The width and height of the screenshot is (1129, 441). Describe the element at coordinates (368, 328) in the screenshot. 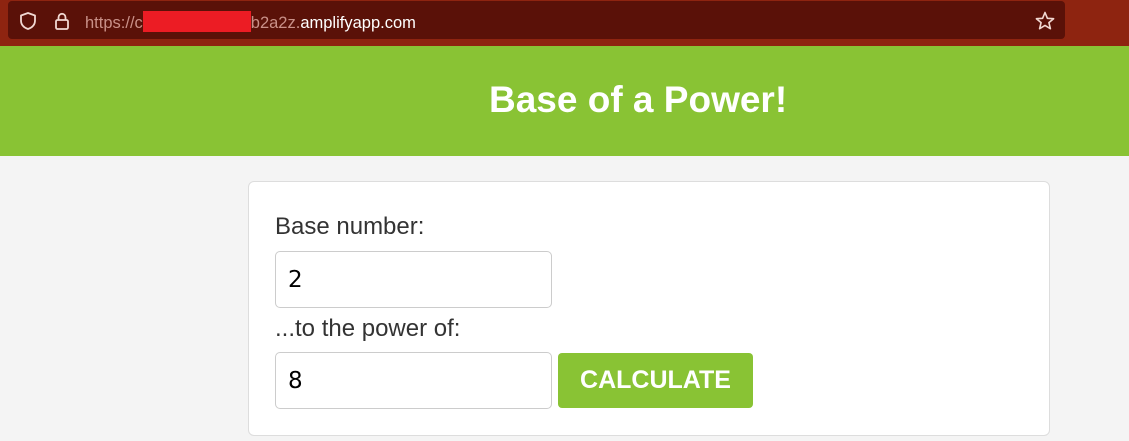

I see `power-label: ...to the power of:` at that location.